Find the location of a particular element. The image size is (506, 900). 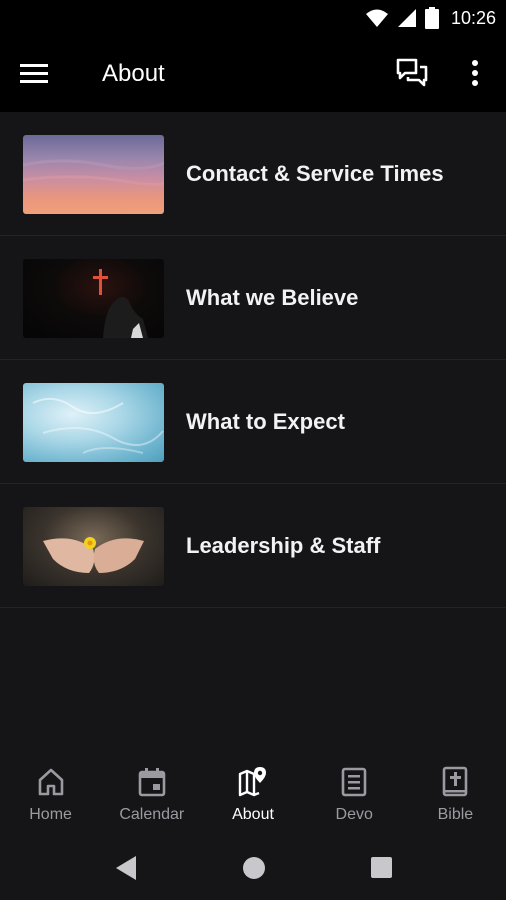

battery-icon is located at coordinates (431, 18).